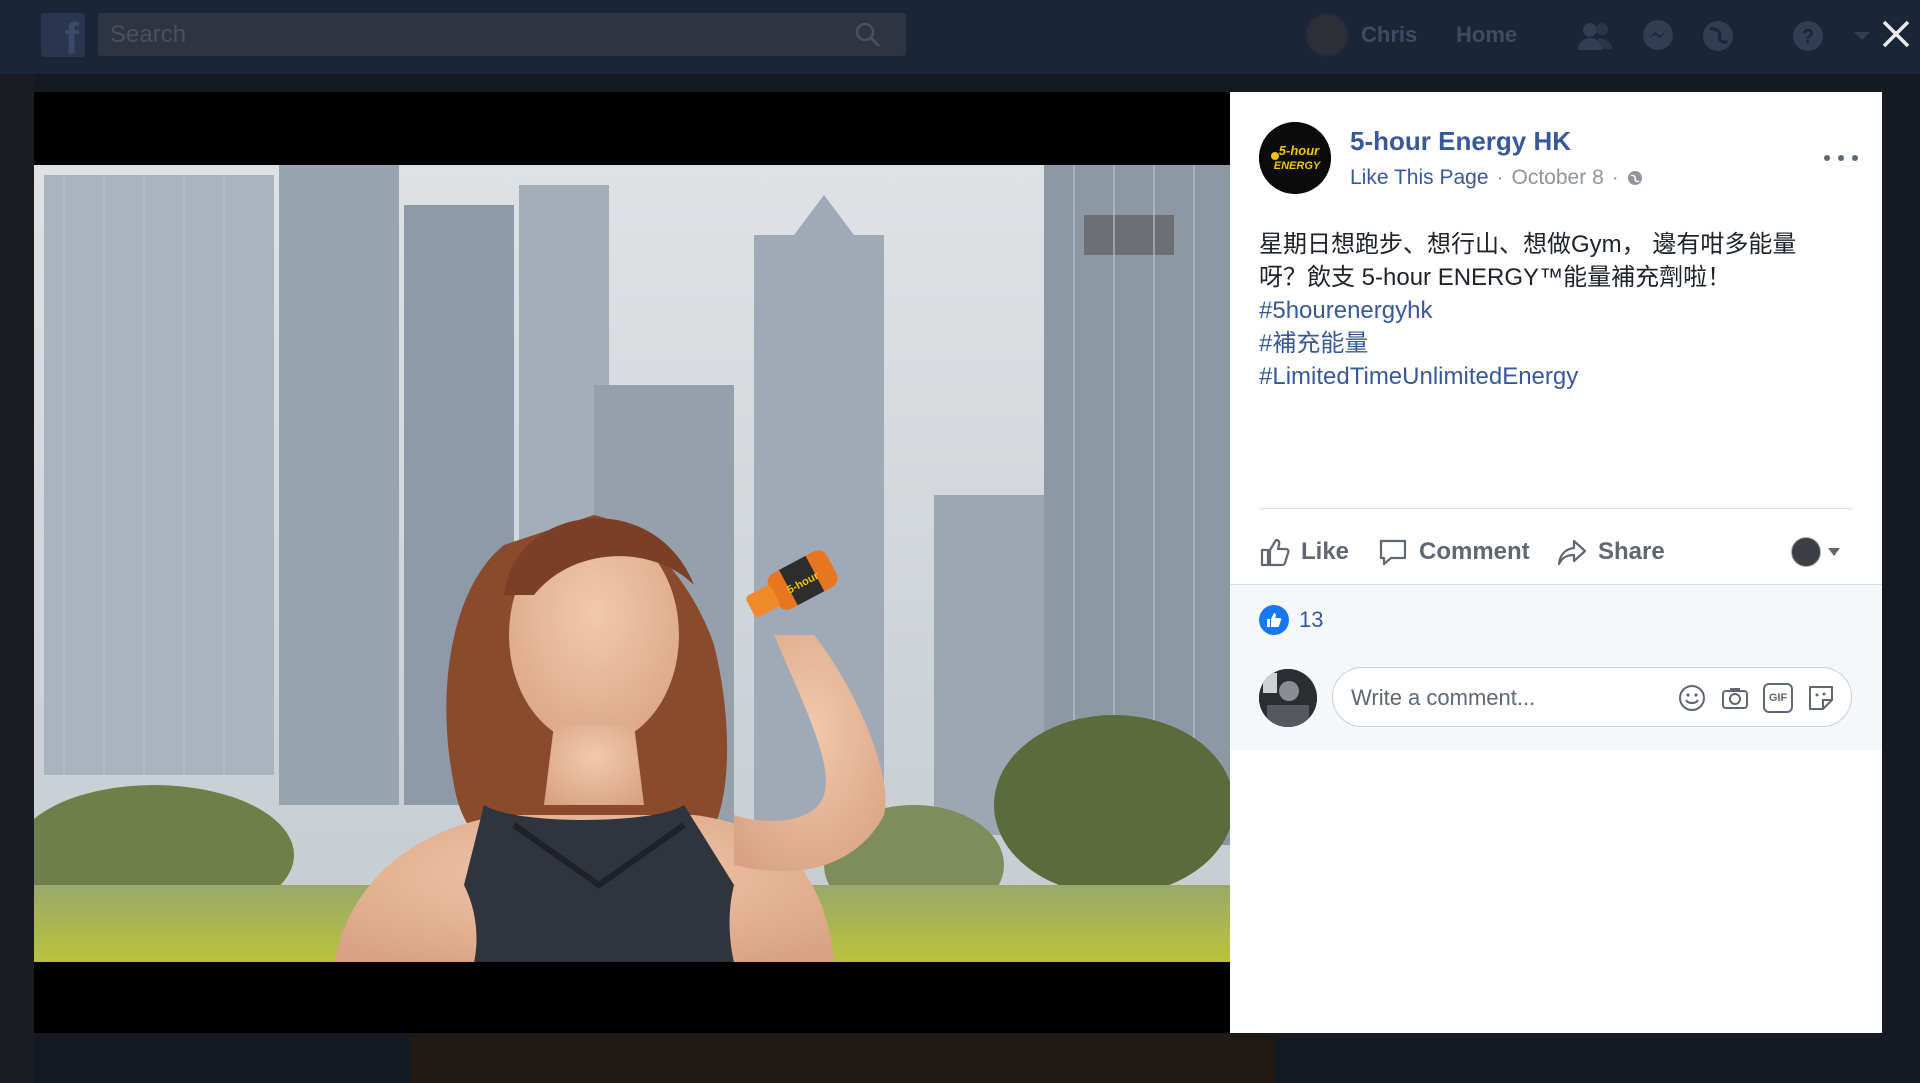 The width and height of the screenshot is (1920, 1083). What do you see at coordinates (1658, 36) in the screenshot?
I see `messenger-icon` at bounding box center [1658, 36].